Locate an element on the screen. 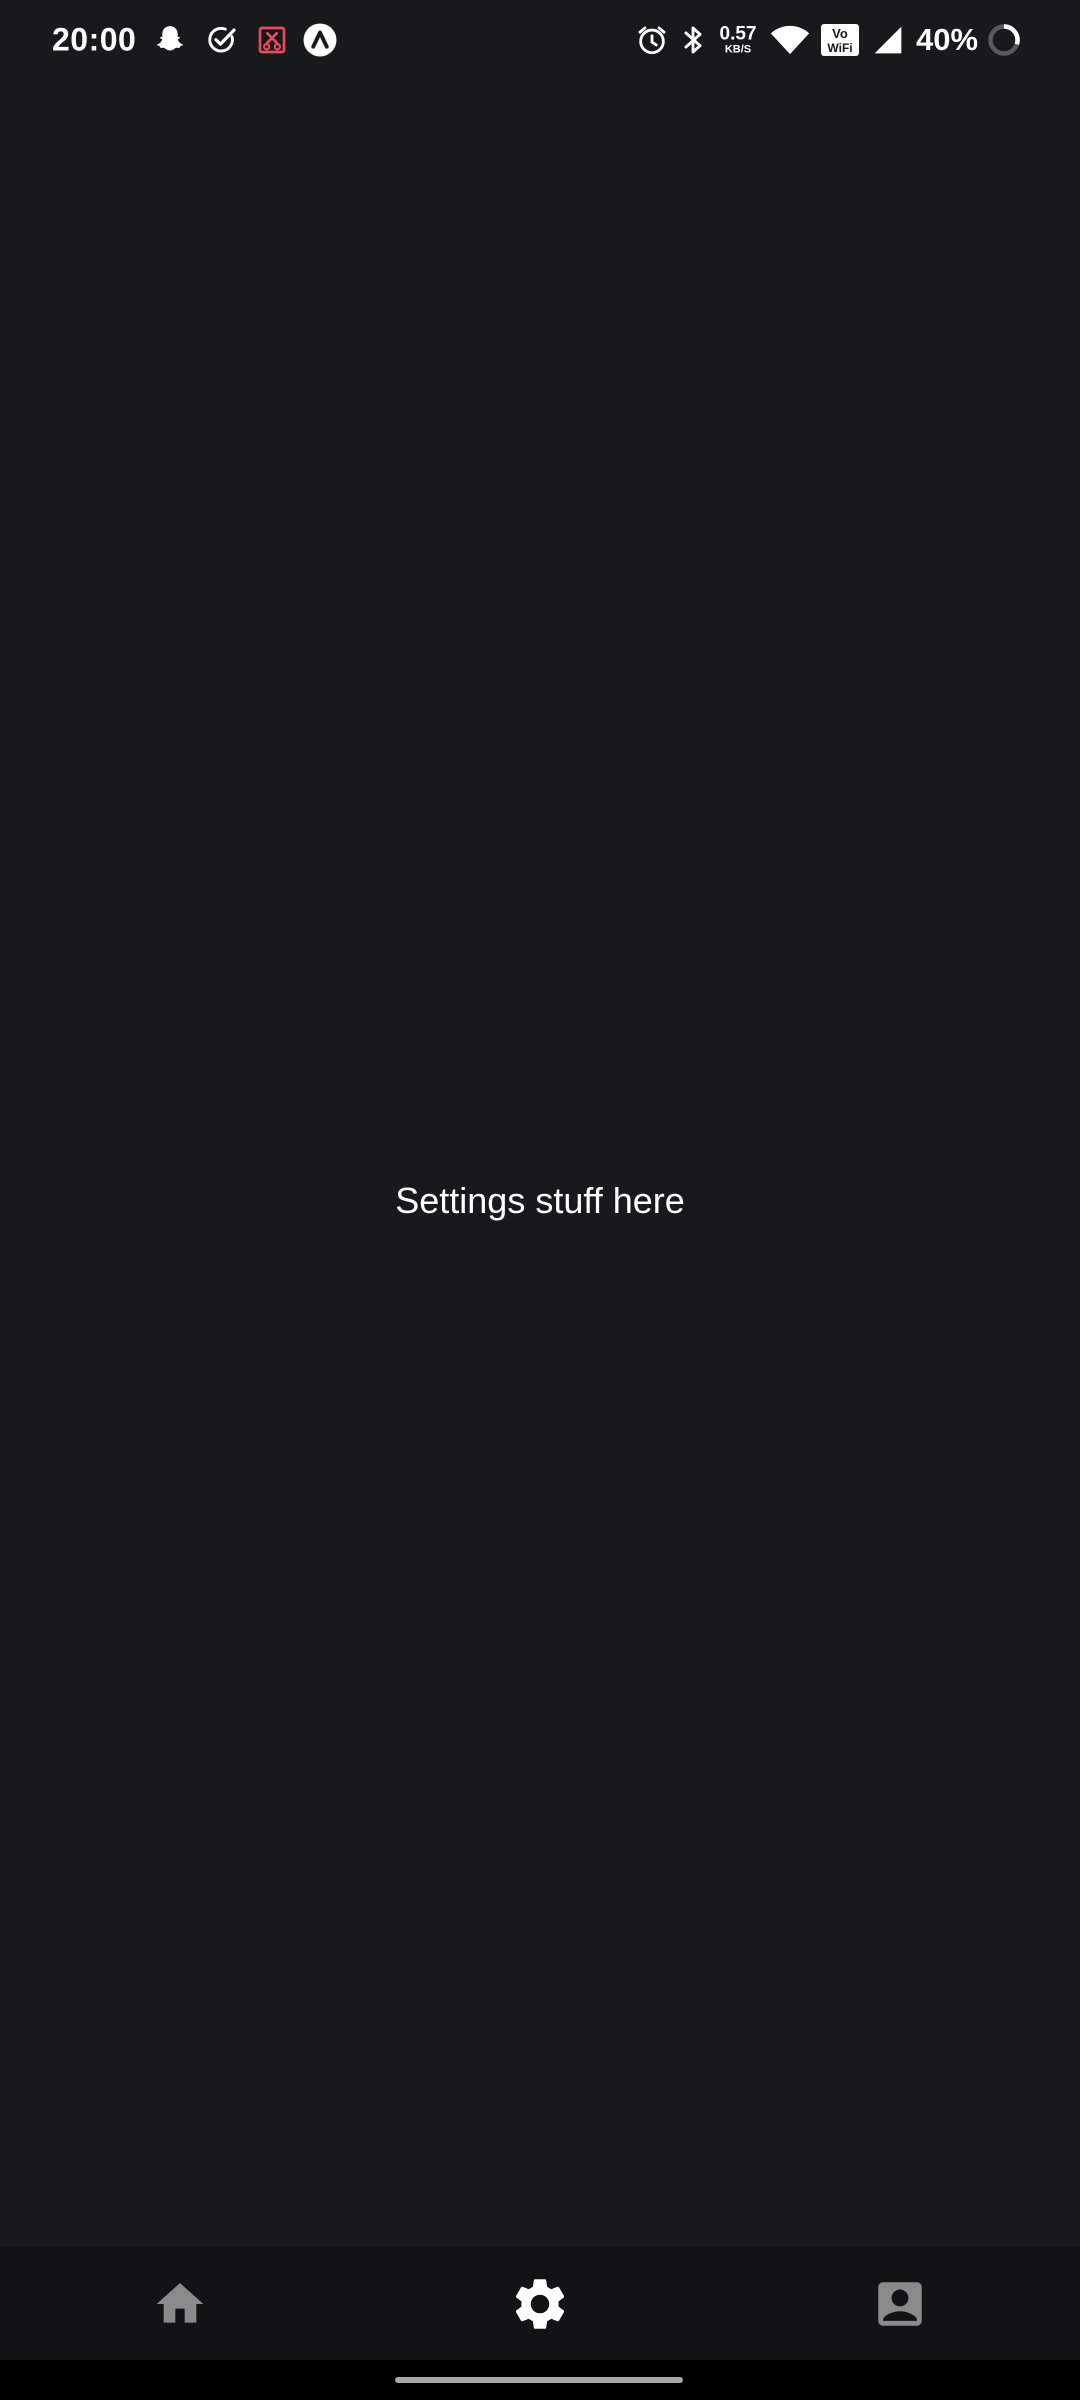 Image resolution: width=1080 pixels, height=2400 pixels. vowifi-top-text: Vo is located at coordinates (840, 33).